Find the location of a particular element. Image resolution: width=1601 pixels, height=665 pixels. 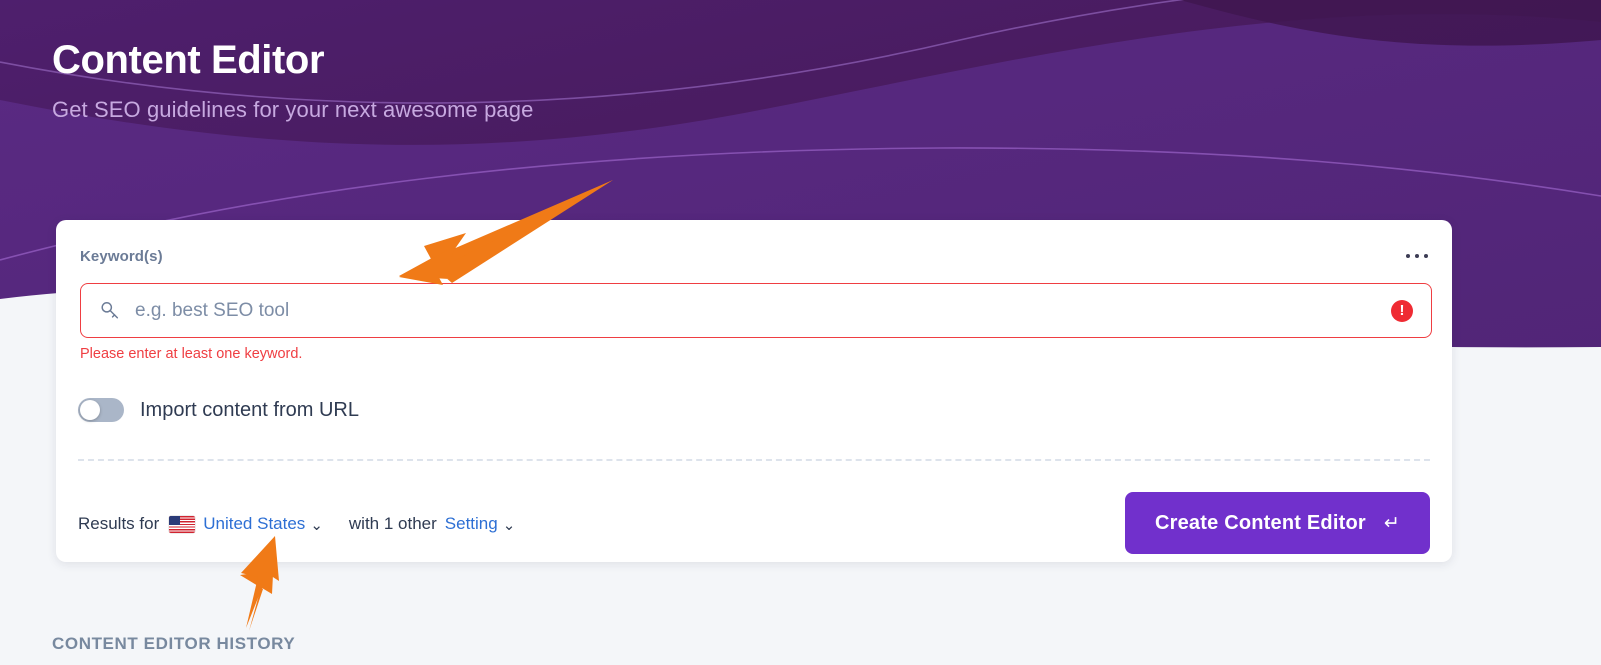

more-options-icon is located at coordinates (1417, 256).